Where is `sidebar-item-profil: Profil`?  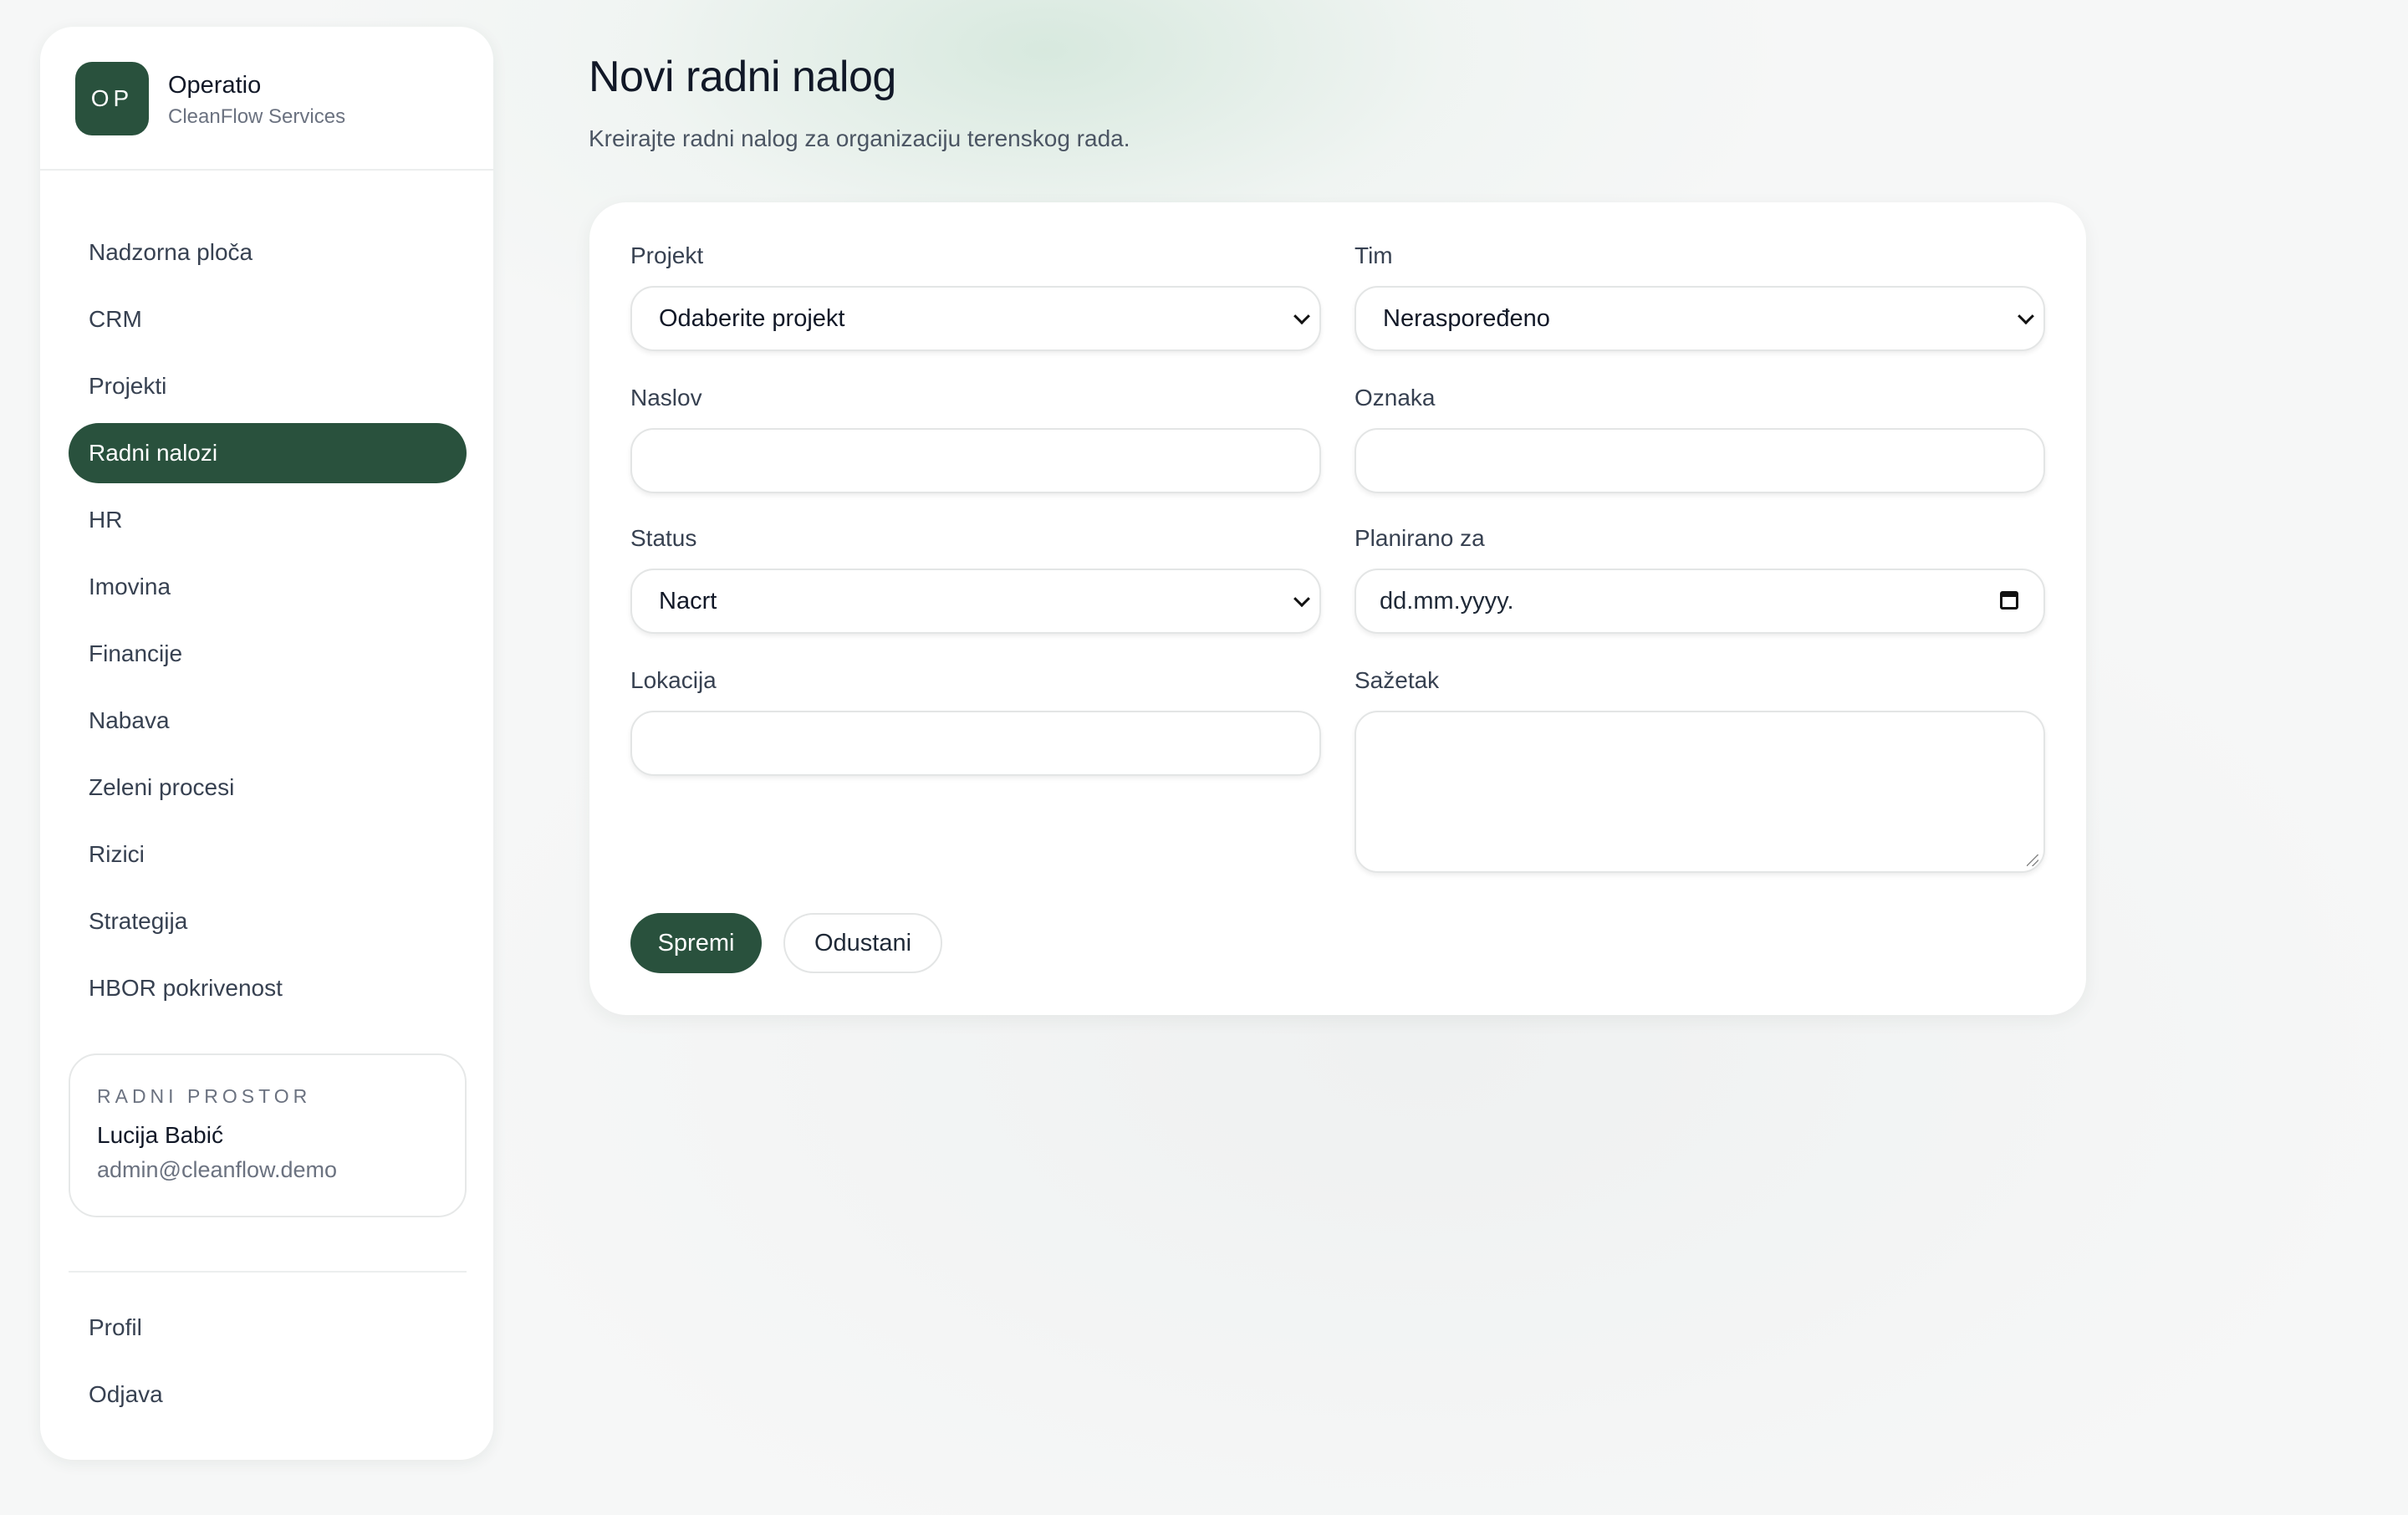 sidebar-item-profil: Profil is located at coordinates (268, 1328).